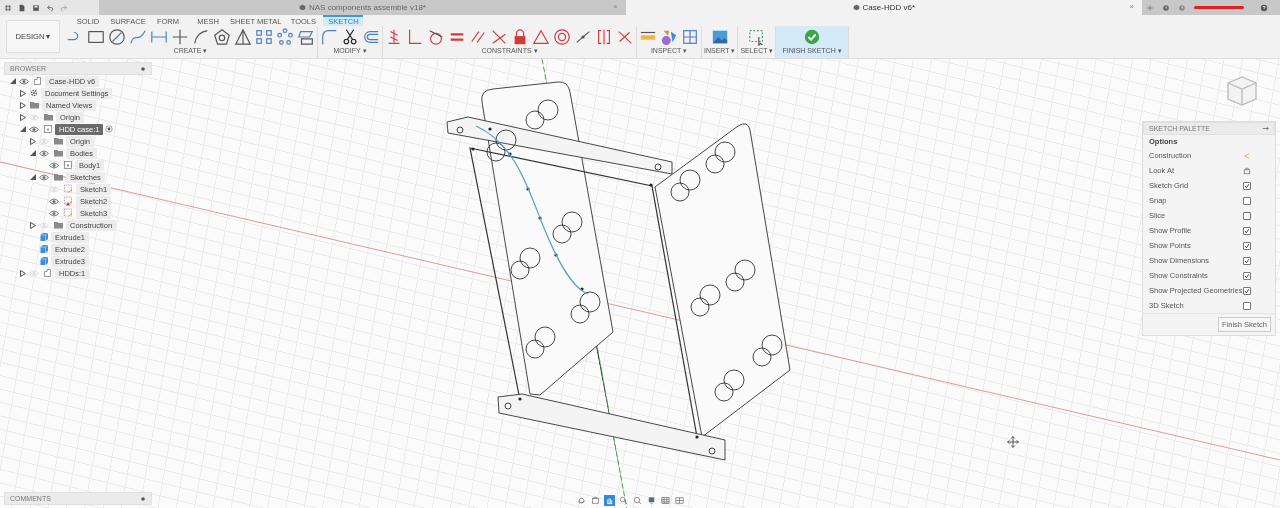 This screenshot has width=1280, height=508. I want to click on undo-icon, so click(50, 7).